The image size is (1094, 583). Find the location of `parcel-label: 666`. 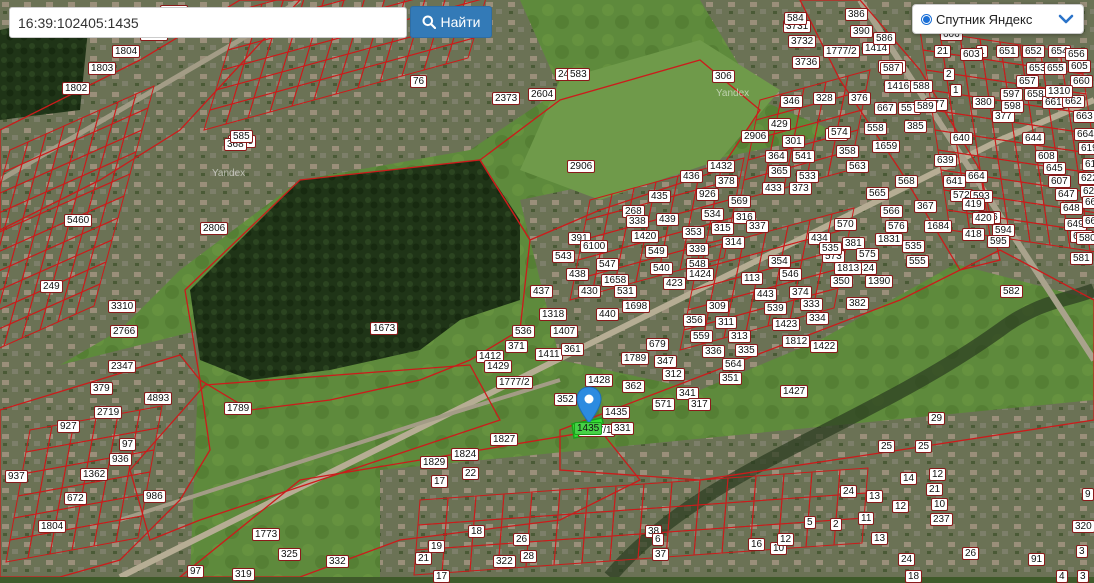

parcel-label: 666 is located at coordinates (1088, 221).